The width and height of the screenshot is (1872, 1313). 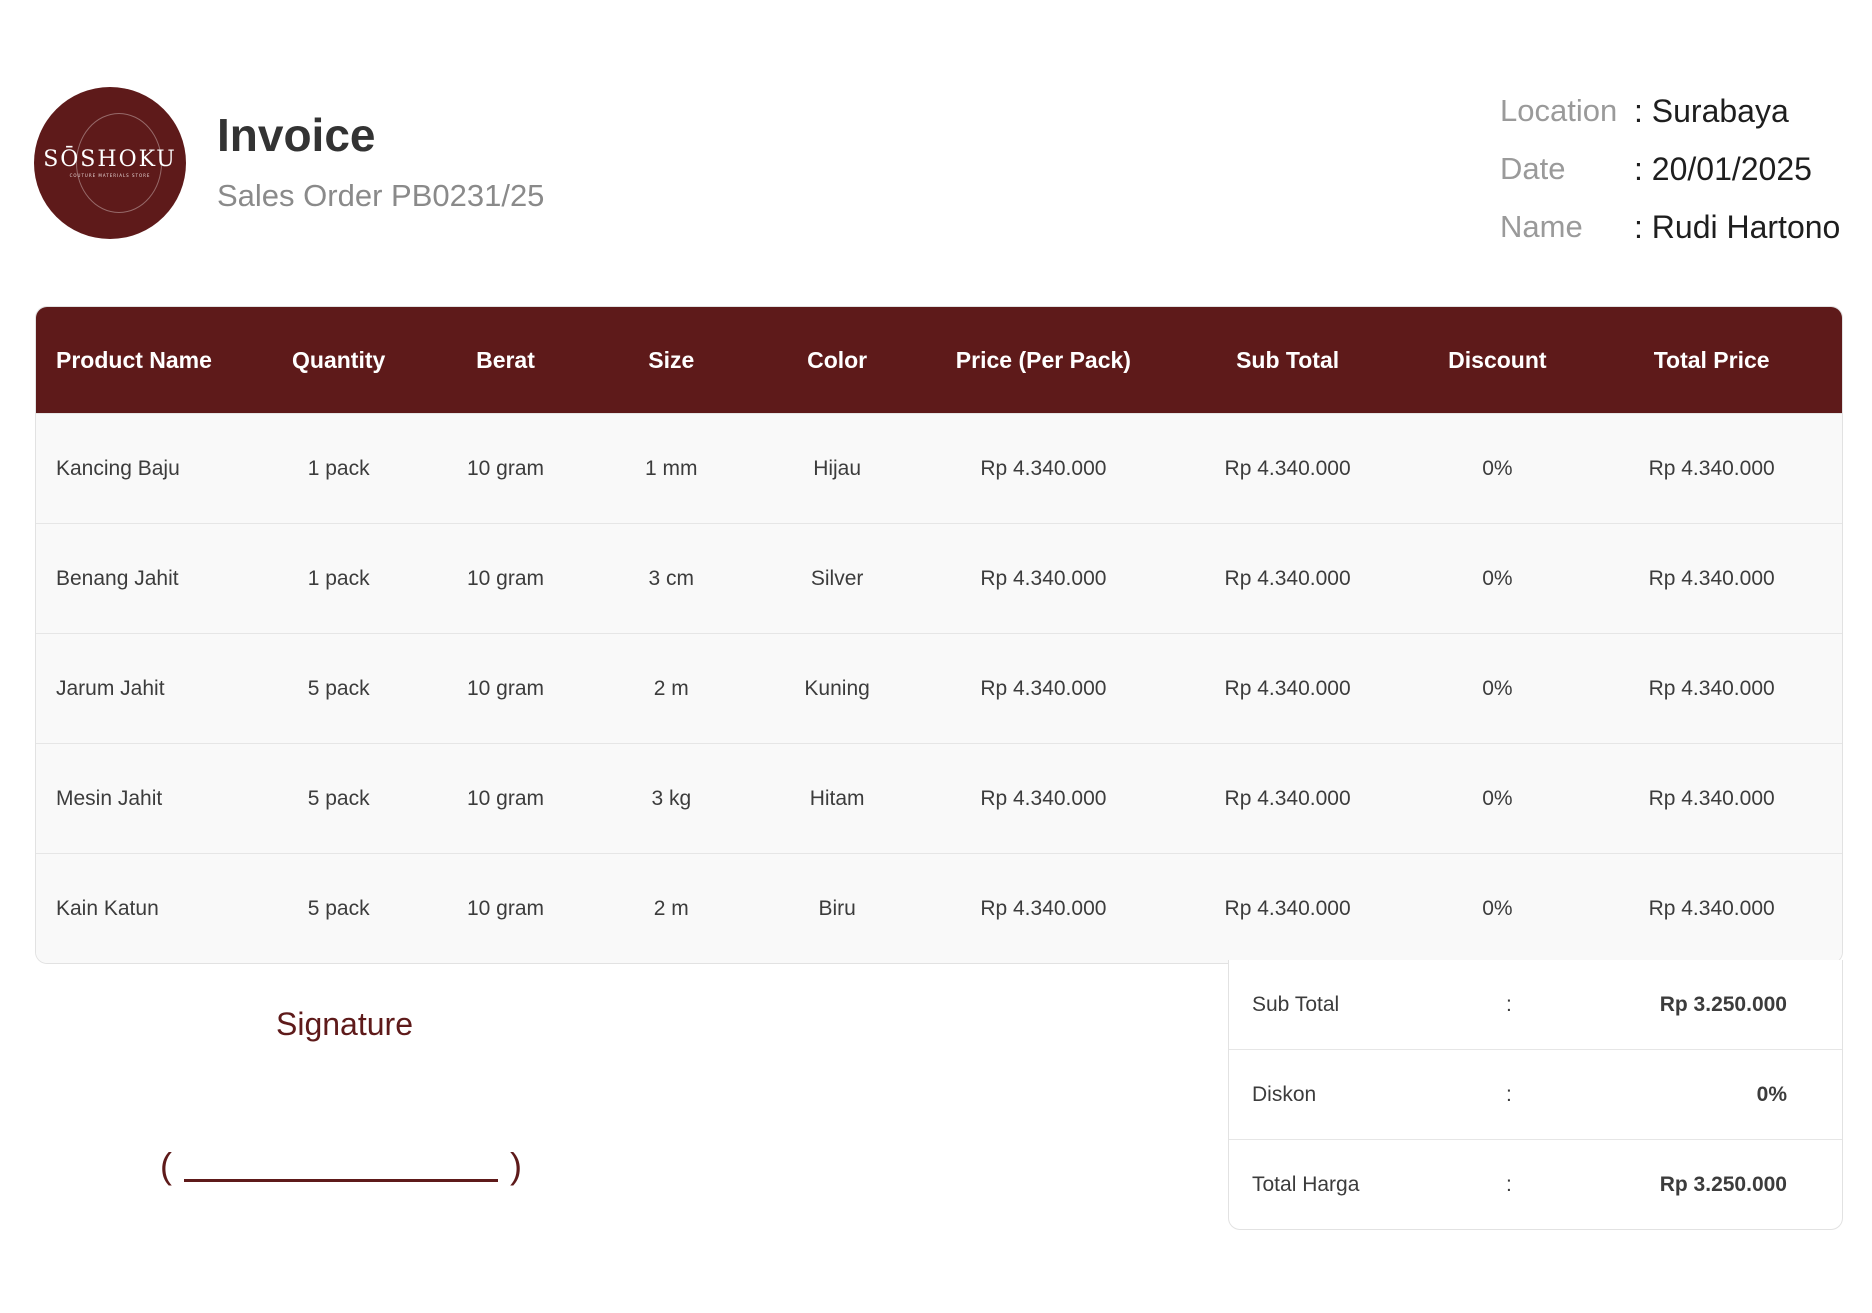 What do you see at coordinates (109, 798) in the screenshot?
I see `cell-product-name: Mesin Jahit` at bounding box center [109, 798].